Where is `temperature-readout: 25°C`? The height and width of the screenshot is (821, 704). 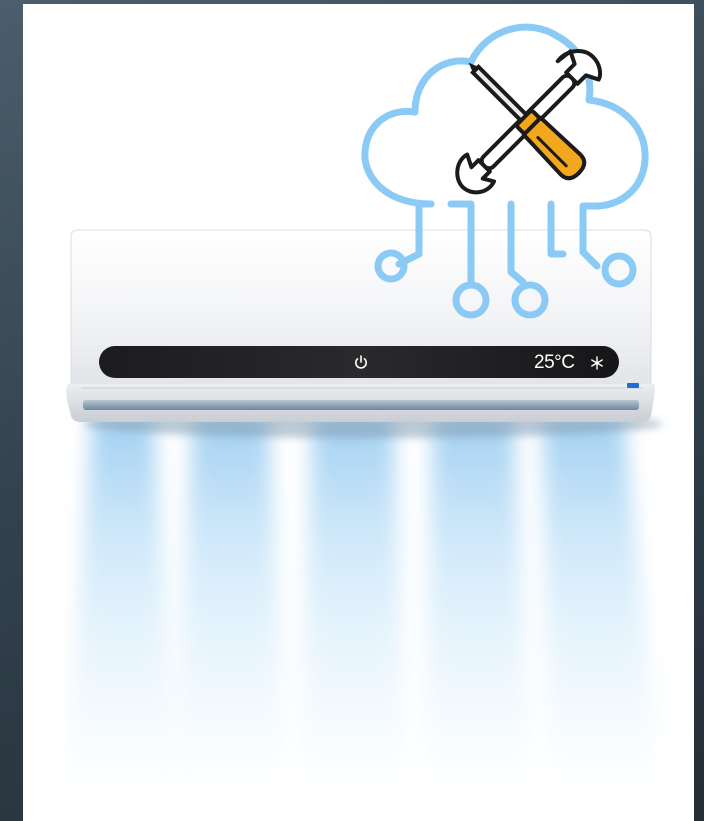
temperature-readout: 25°C is located at coordinates (554, 363).